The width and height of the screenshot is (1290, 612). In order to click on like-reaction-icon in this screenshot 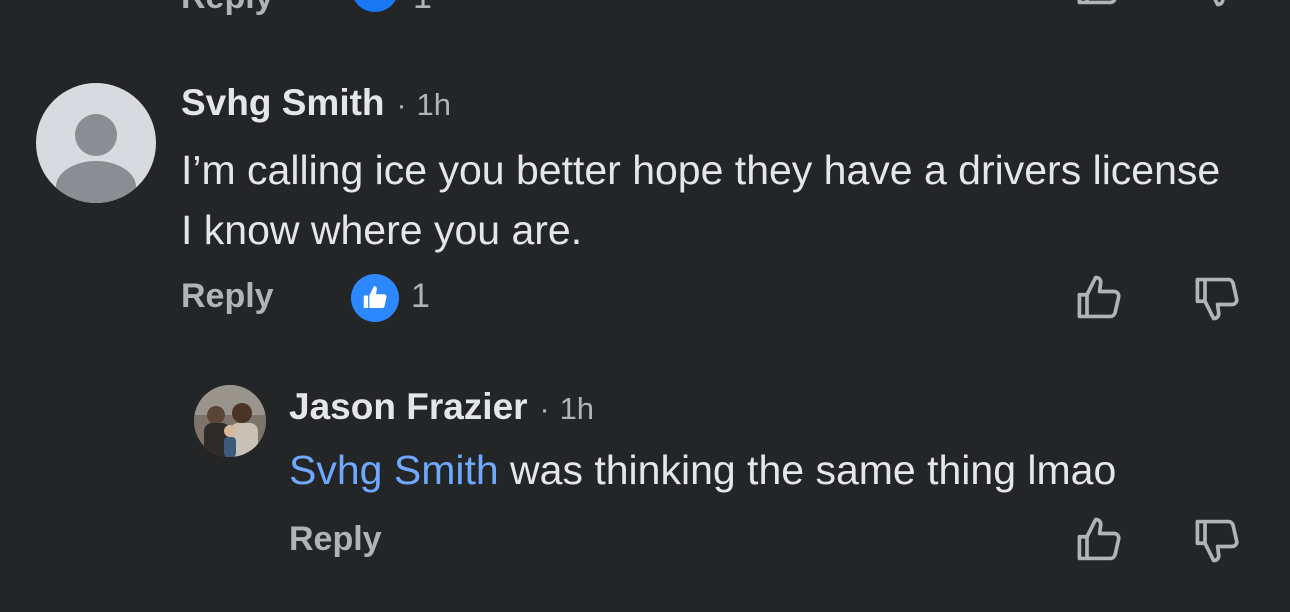, I will do `click(375, 298)`.